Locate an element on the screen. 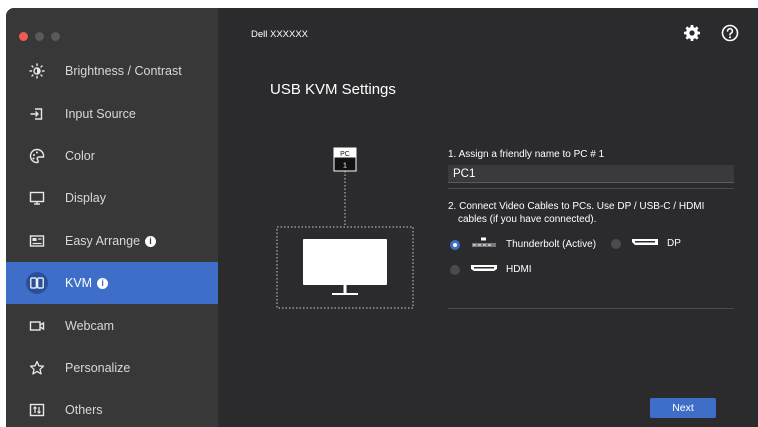 The height and width of the screenshot is (427, 758). palette-icon is located at coordinates (37, 156).